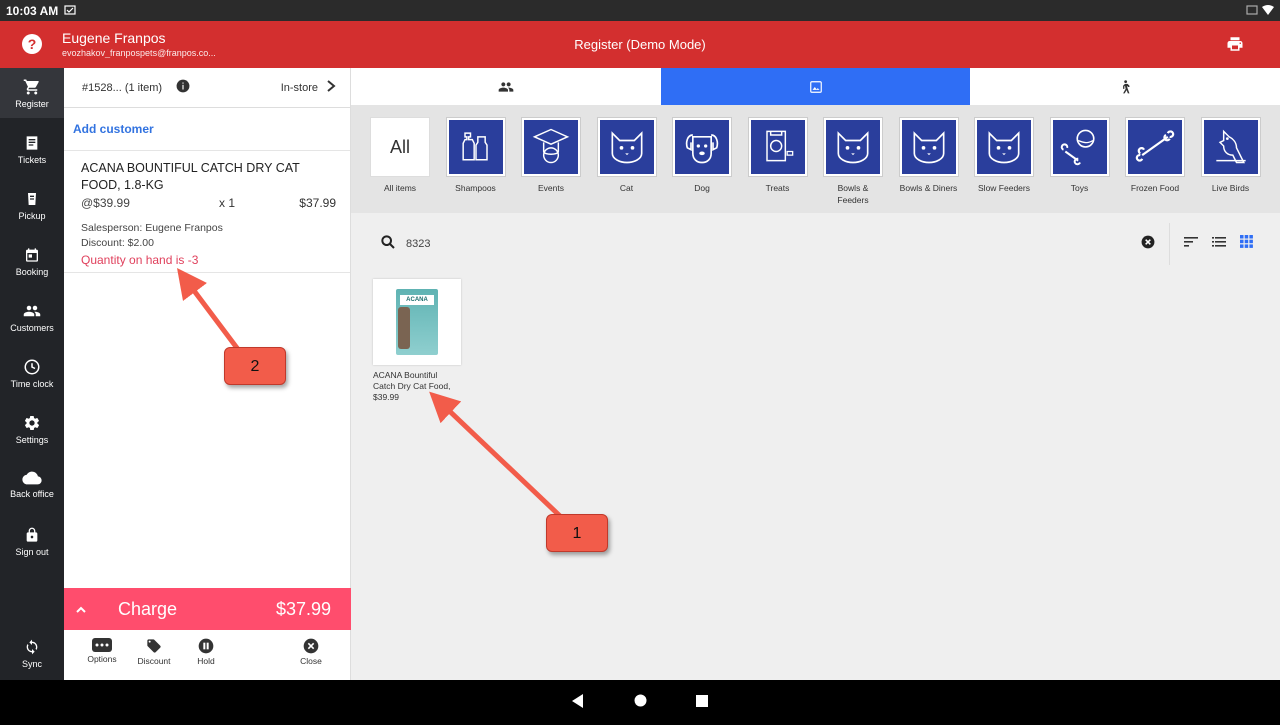 The width and height of the screenshot is (1280, 725). What do you see at coordinates (32, 44) in the screenshot?
I see `help-icon: ?` at bounding box center [32, 44].